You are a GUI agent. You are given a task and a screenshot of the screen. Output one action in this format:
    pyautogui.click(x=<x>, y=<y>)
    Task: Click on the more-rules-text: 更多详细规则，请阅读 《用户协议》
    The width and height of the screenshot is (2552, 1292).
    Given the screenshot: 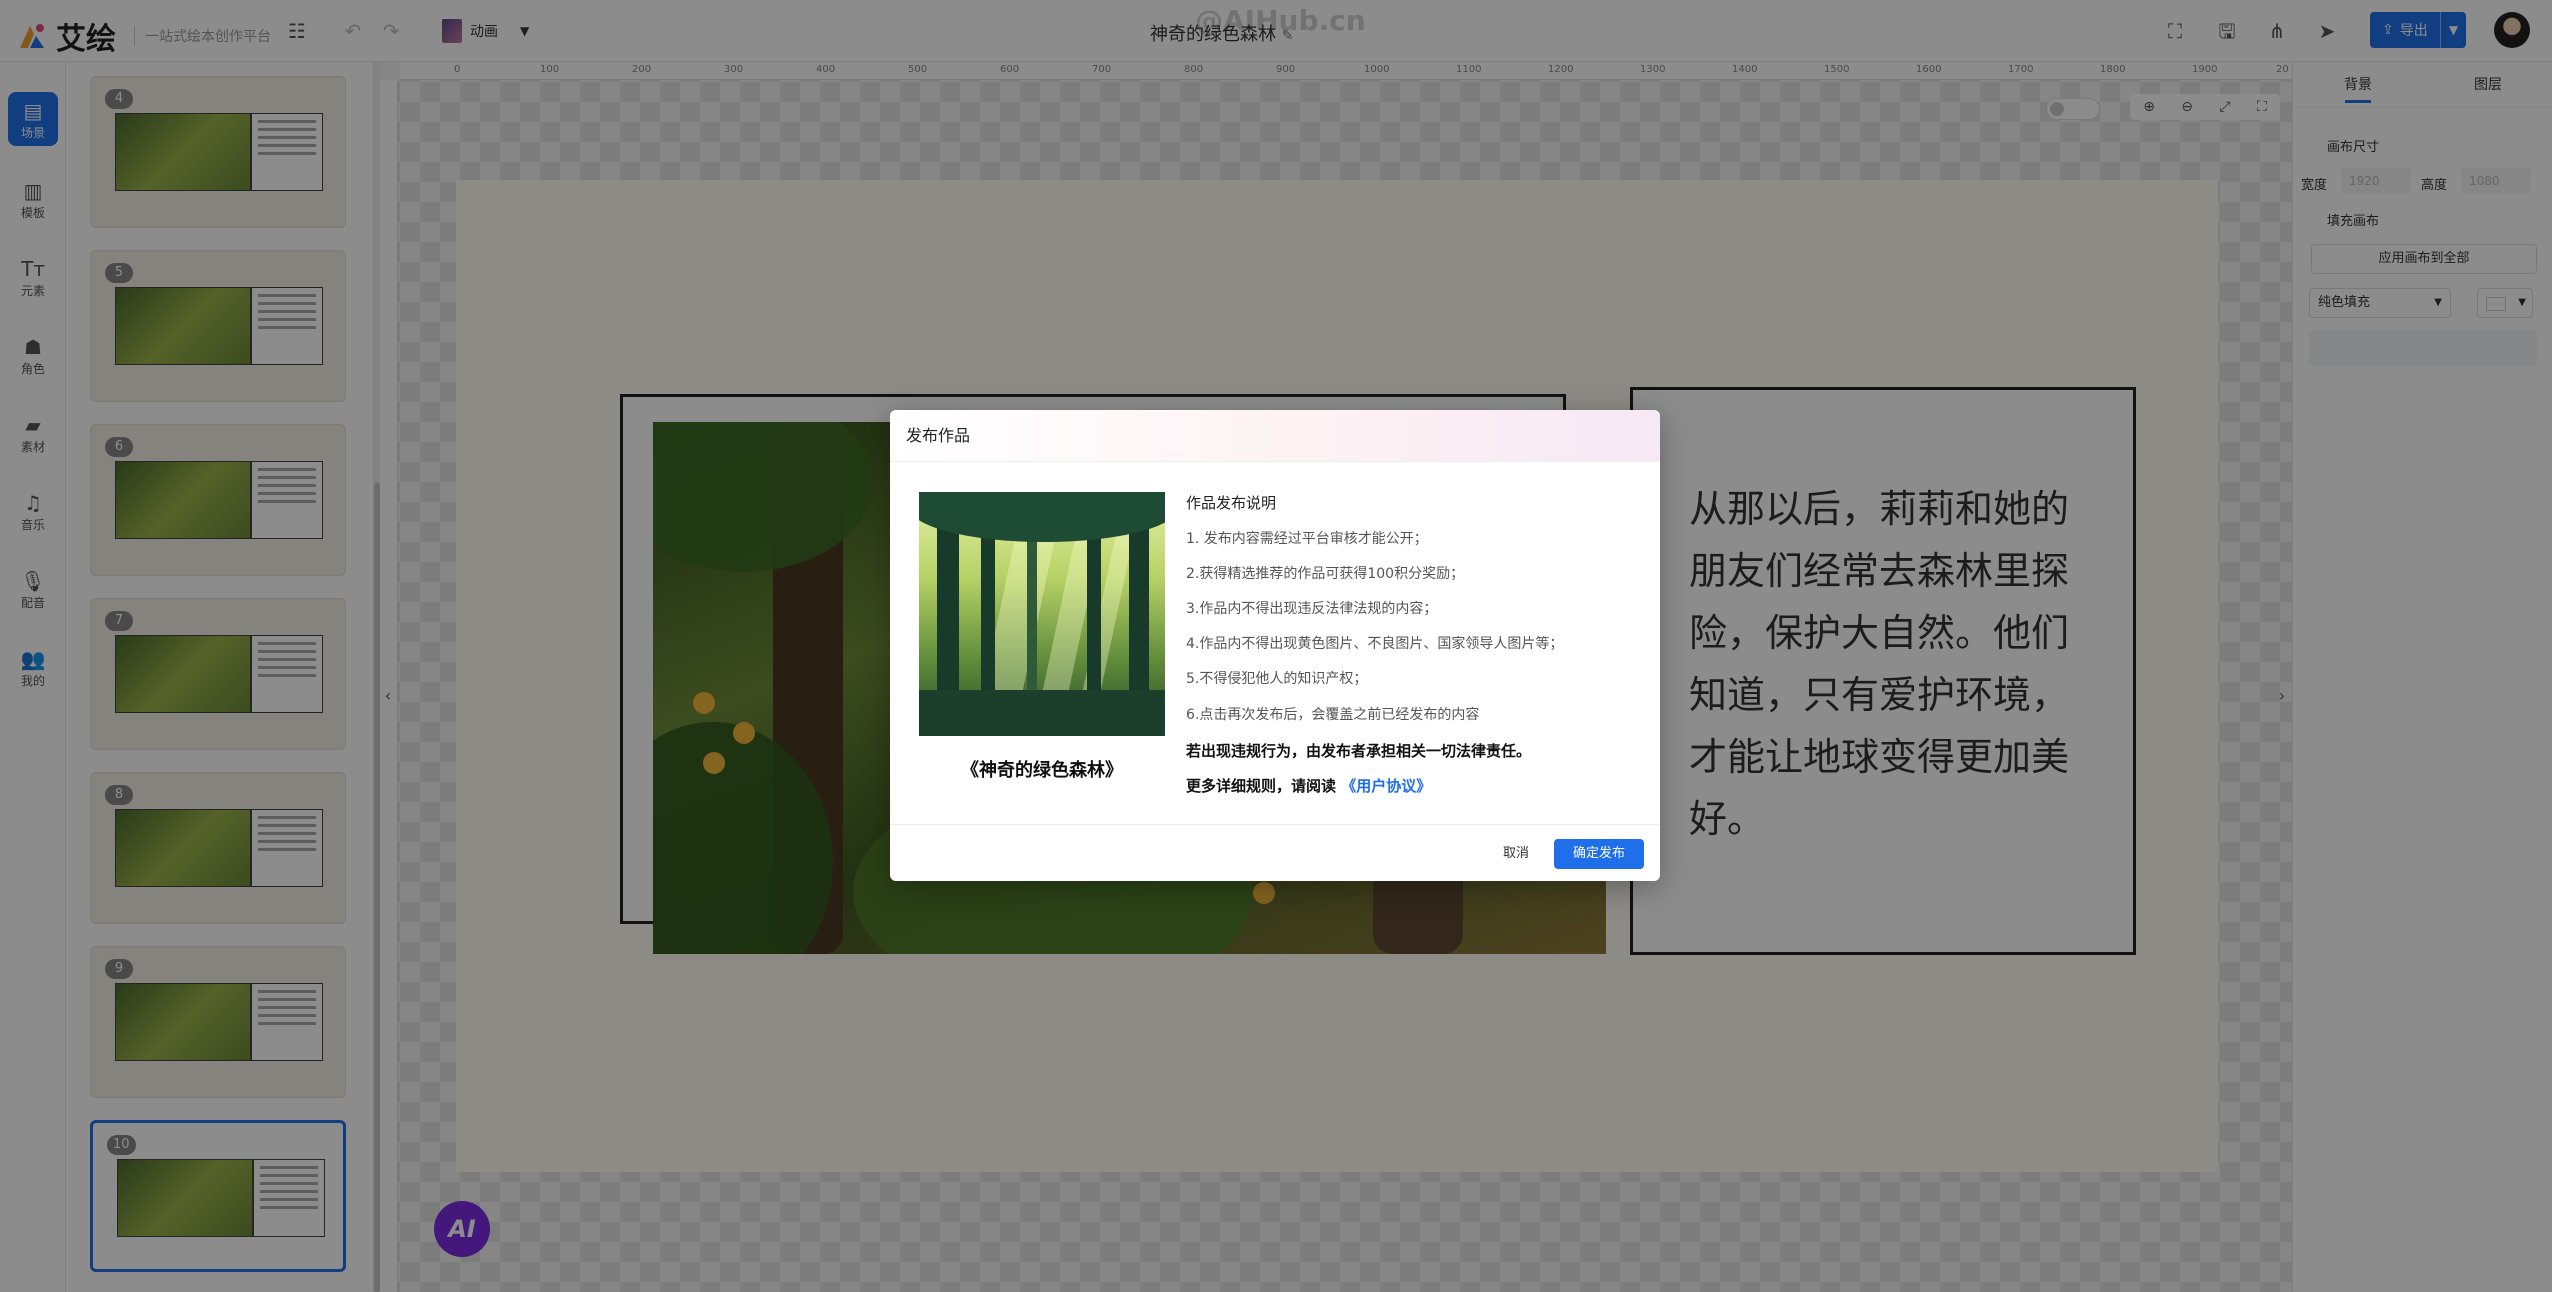 What is the action you would take?
    pyautogui.click(x=1308, y=785)
    